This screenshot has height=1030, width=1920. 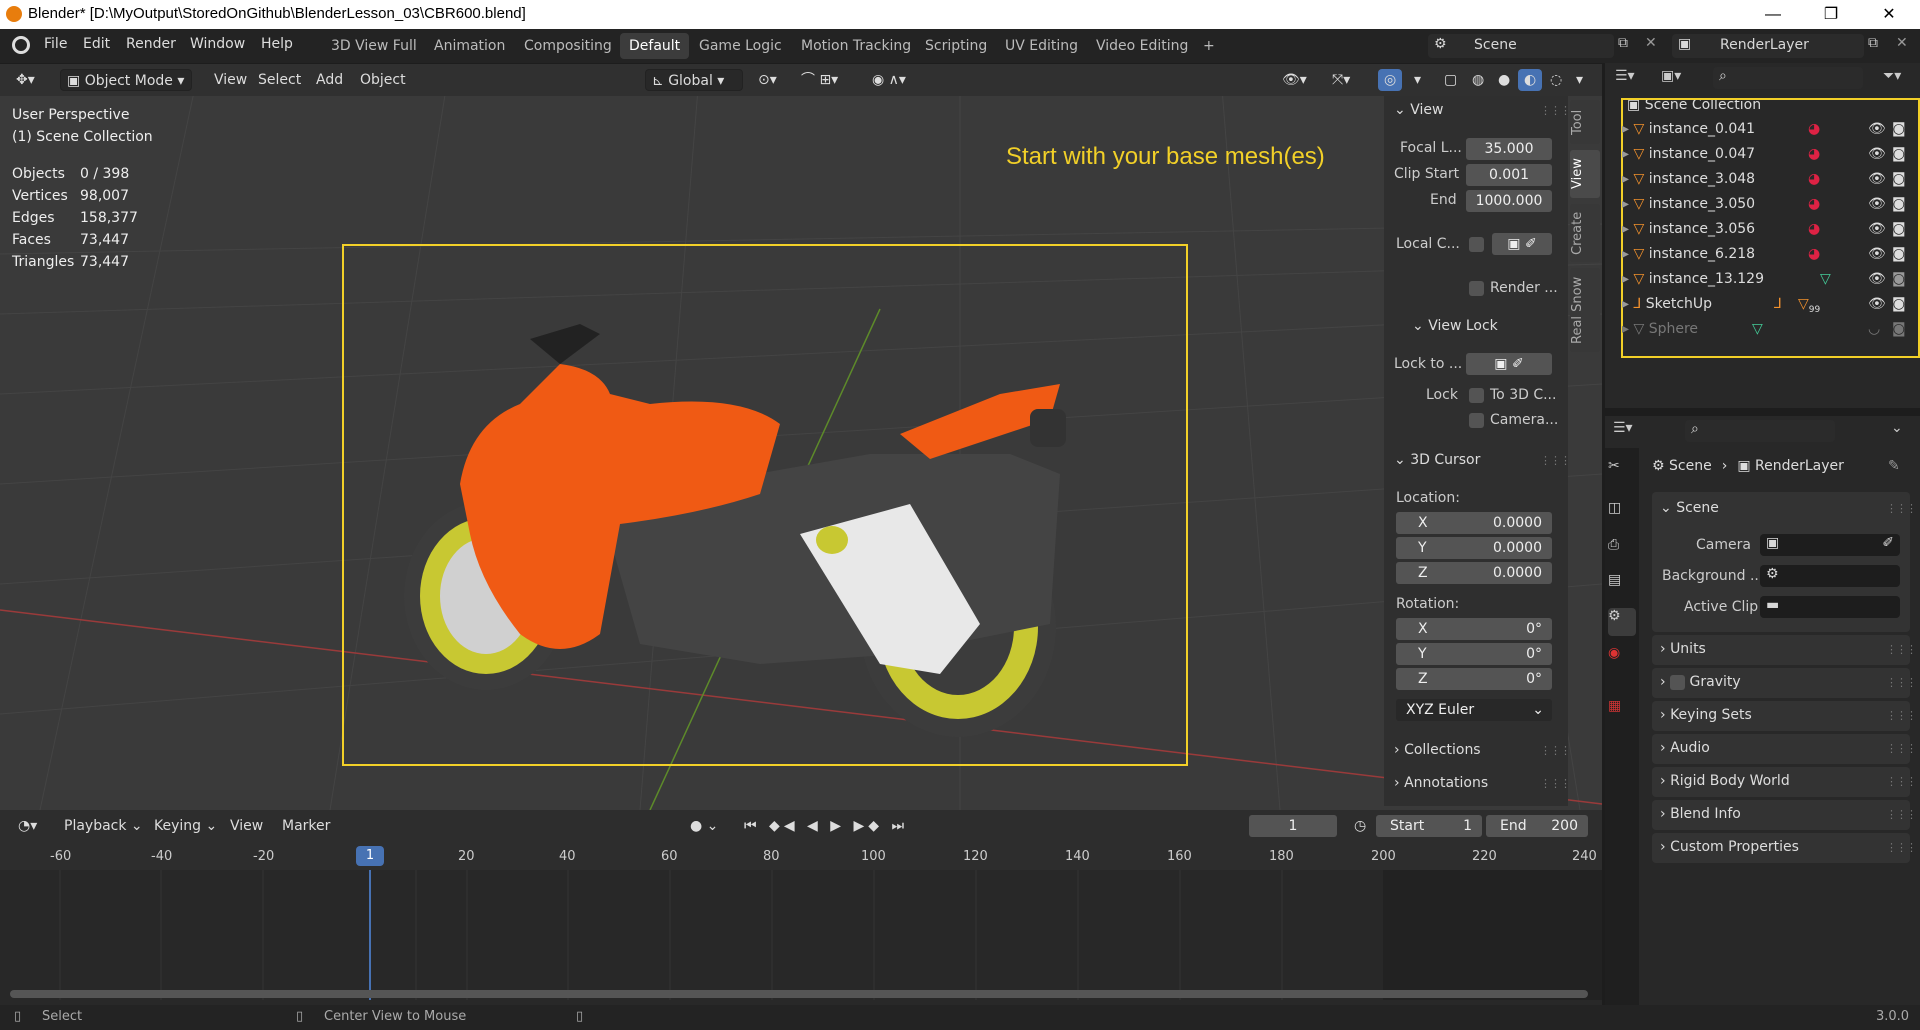 I want to click on workspace-tab: 3D View Full, so click(x=374, y=46).